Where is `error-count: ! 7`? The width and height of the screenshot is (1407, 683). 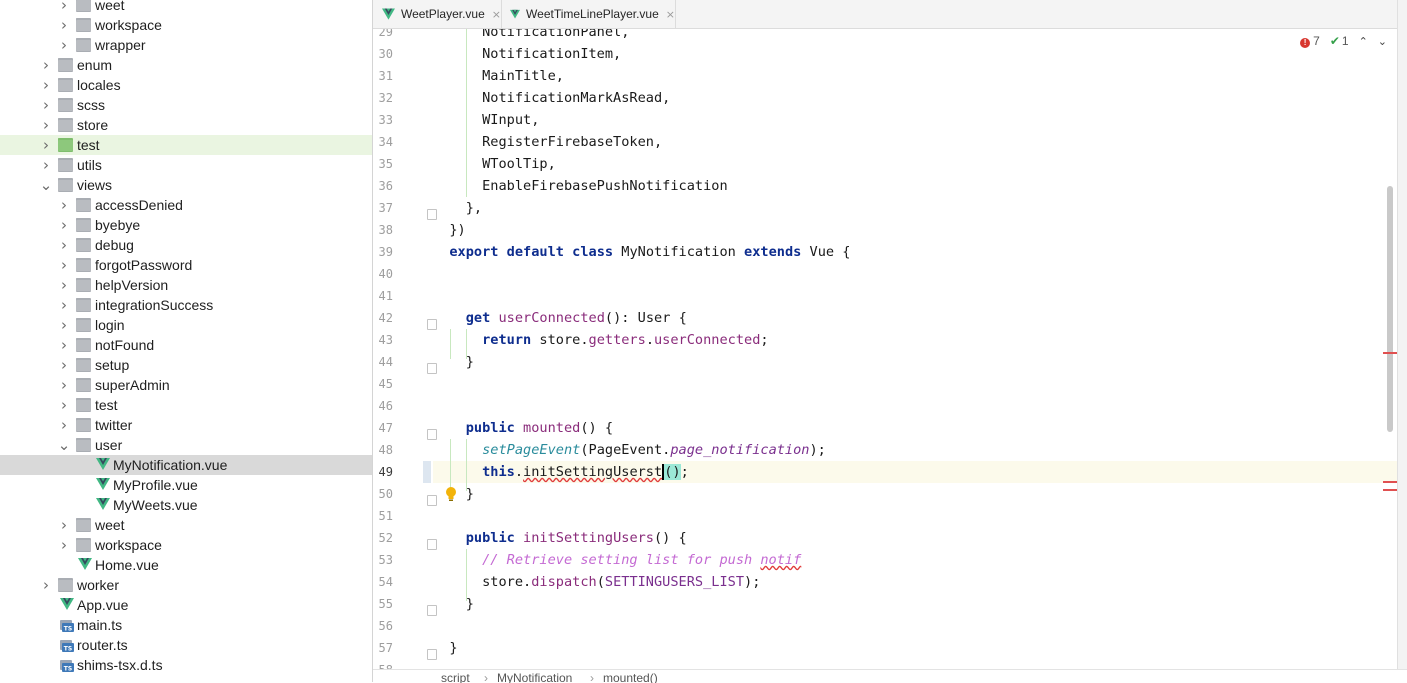
error-count: ! 7 is located at coordinates (1310, 41).